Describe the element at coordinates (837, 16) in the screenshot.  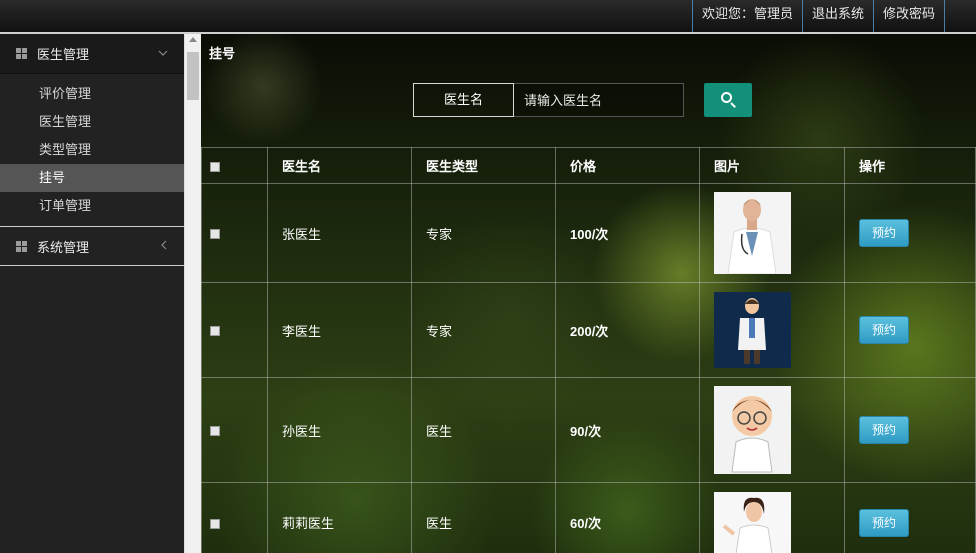
I see `logout-link: 退出系统` at that location.